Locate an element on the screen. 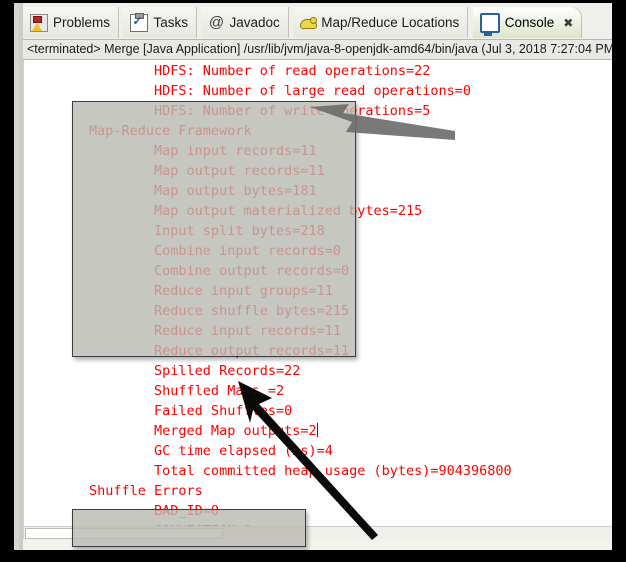  window-border-bottom is located at coordinates (313, 556).